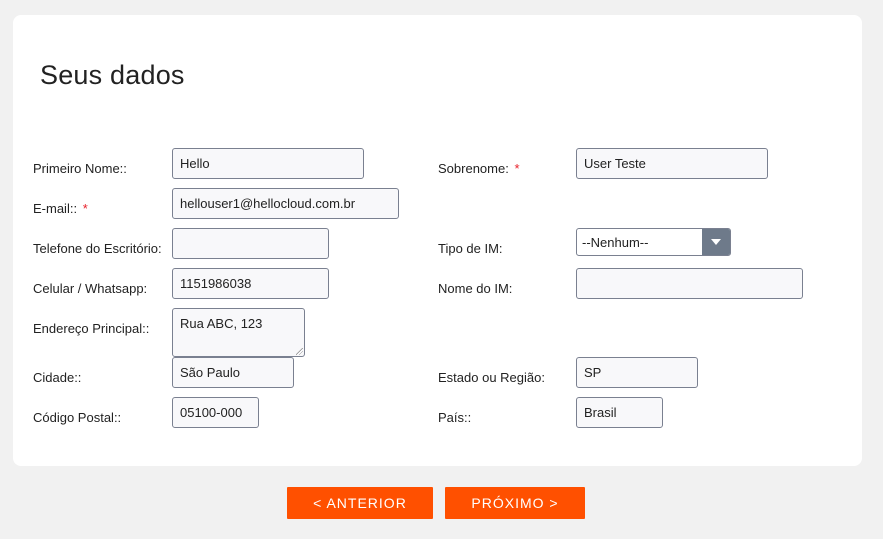  I want to click on postal-code-label: Código Postal::, so click(77, 417).